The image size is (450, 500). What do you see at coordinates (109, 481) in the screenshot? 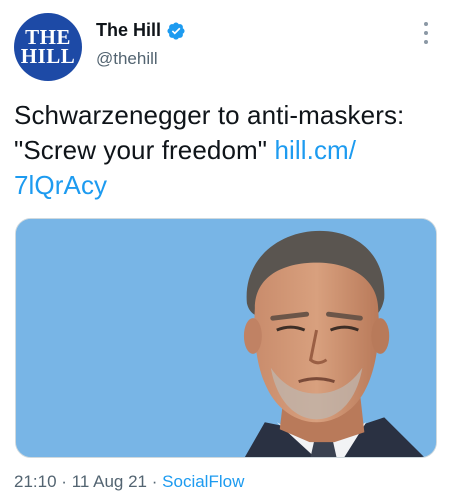
I see `tweet-date: 11 Aug 21` at bounding box center [109, 481].